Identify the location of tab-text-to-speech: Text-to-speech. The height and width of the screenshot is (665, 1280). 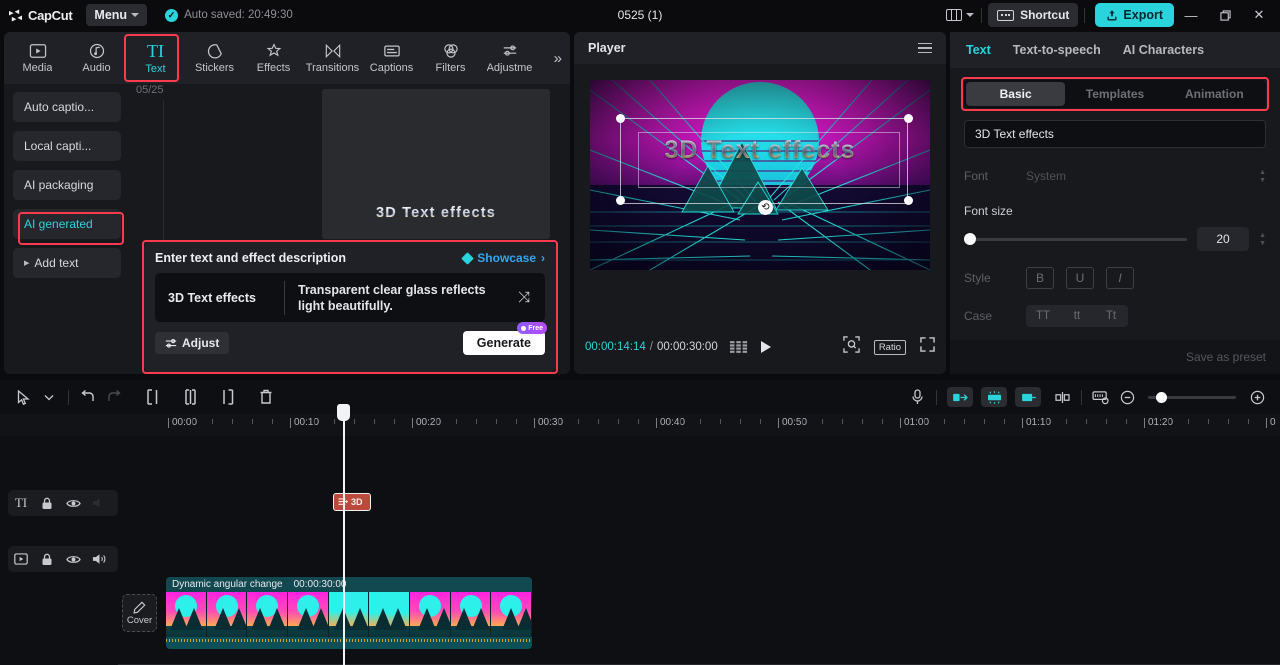
(1057, 50).